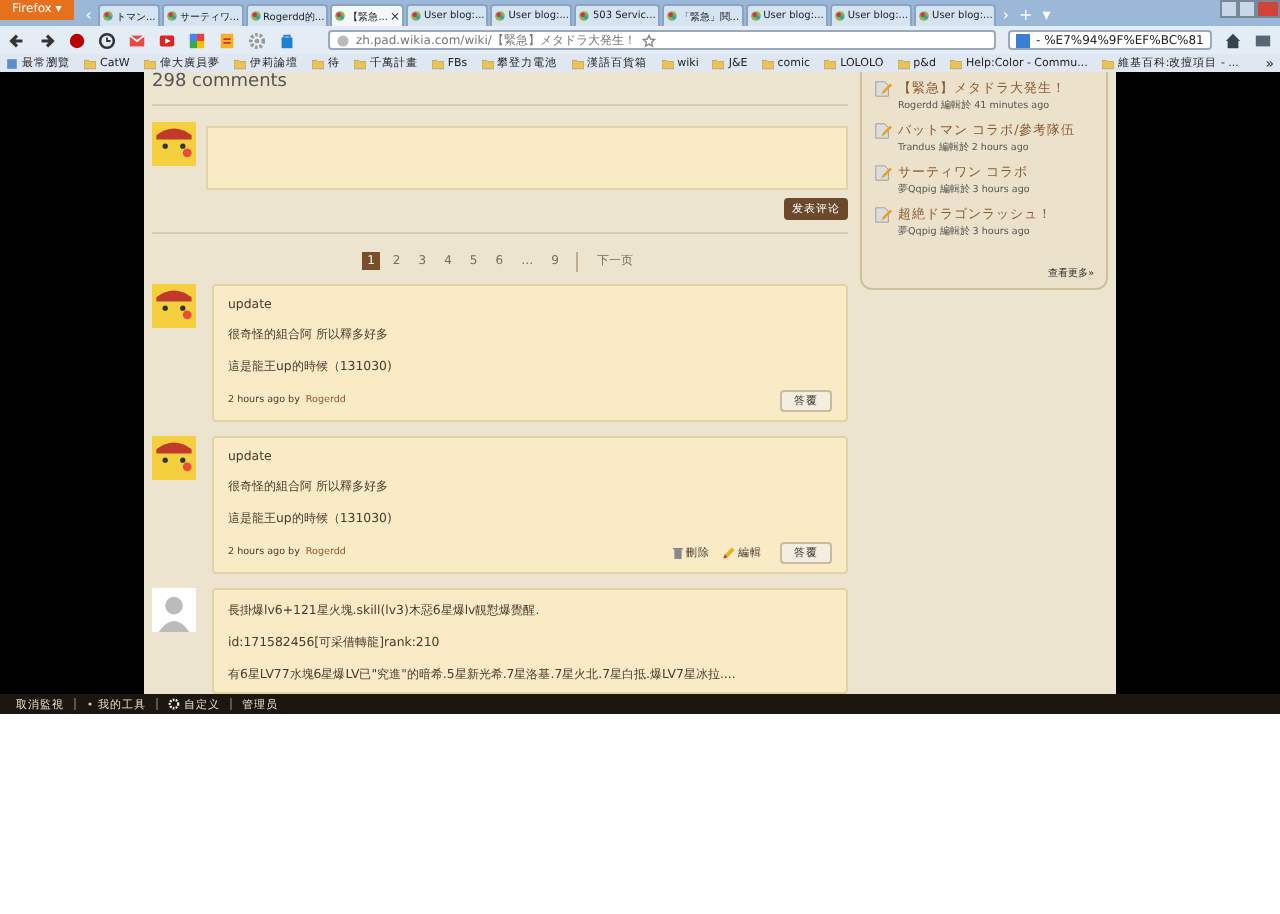 This screenshot has height=914, width=1280. What do you see at coordinates (197, 40) in the screenshot?
I see `grid-icon` at bounding box center [197, 40].